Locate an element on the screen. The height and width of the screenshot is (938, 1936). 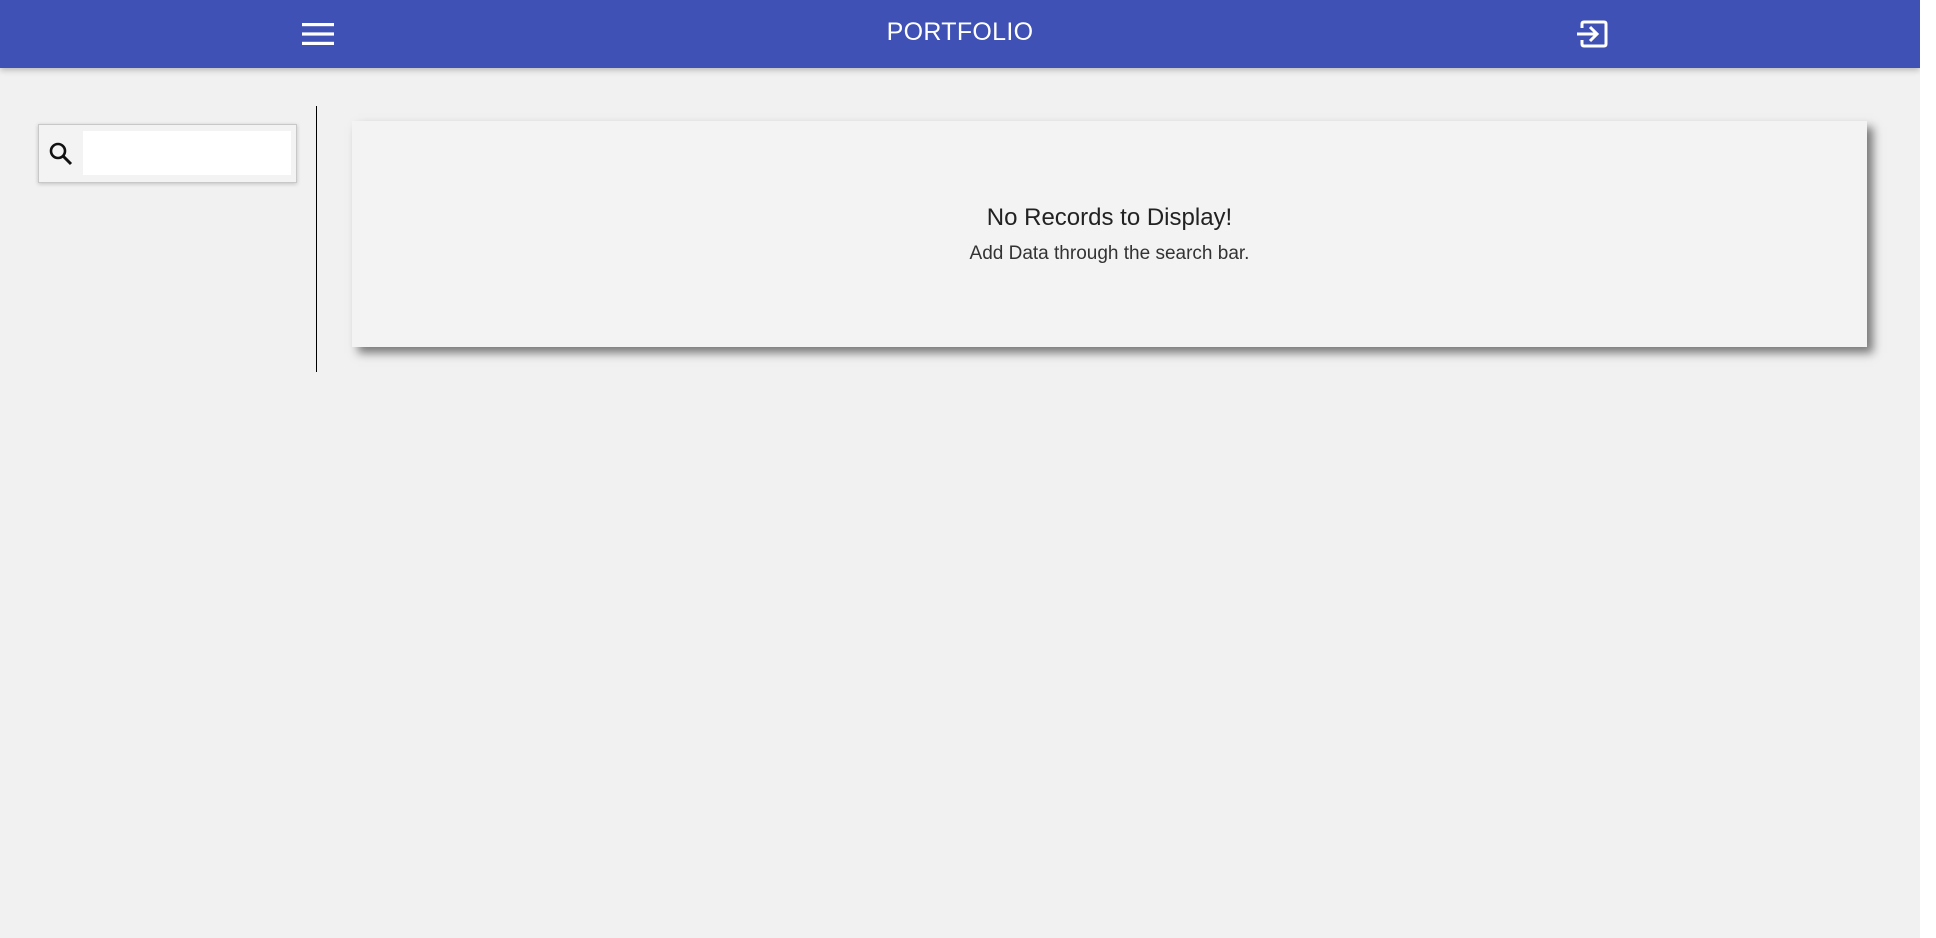
app-title: PORTFOLIO is located at coordinates (960, 32).